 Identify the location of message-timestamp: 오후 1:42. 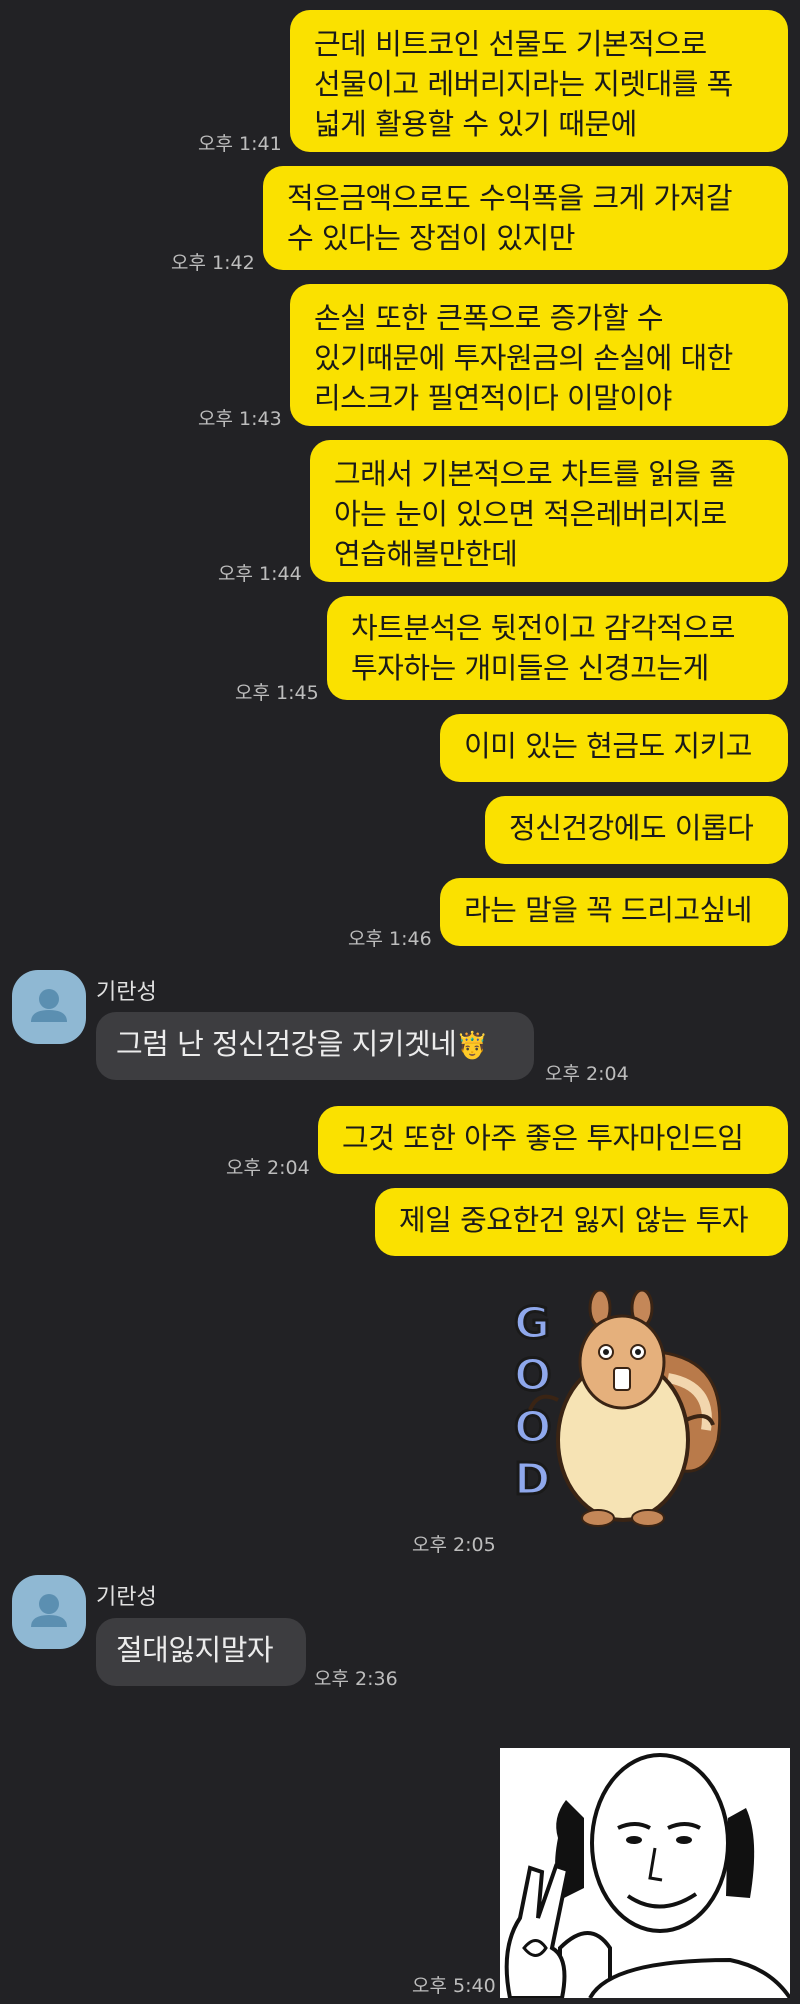
(213, 263).